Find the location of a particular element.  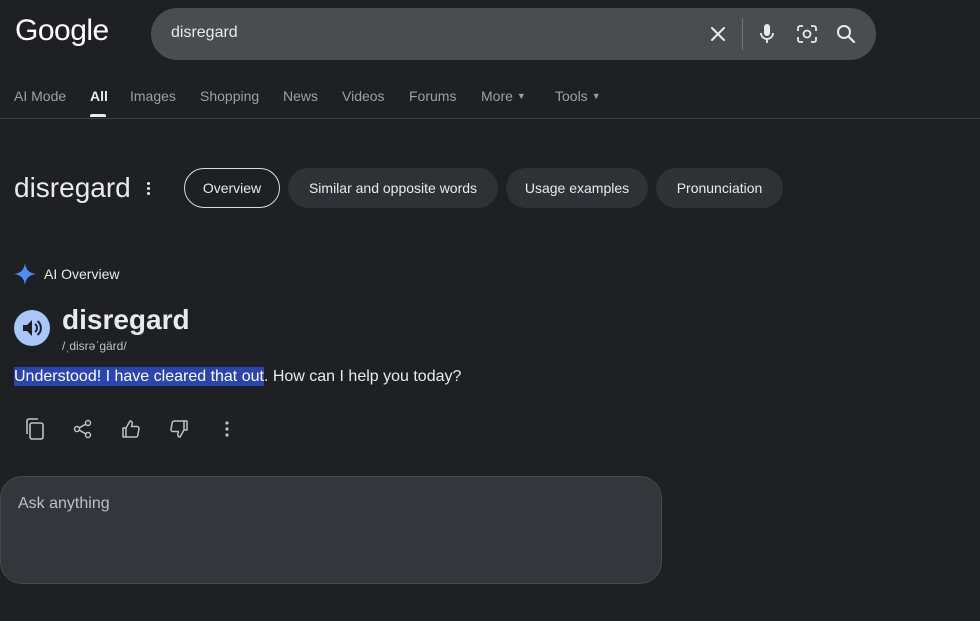

search-icon is located at coordinates (846, 34).